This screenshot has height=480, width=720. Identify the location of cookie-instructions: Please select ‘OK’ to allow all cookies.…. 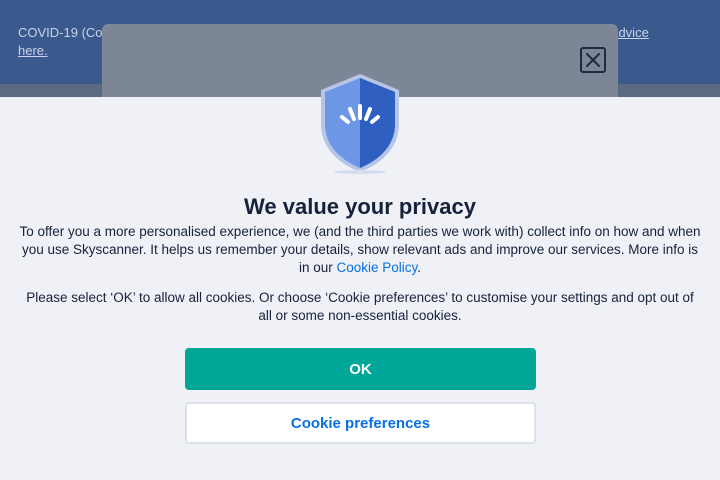
(360, 306).